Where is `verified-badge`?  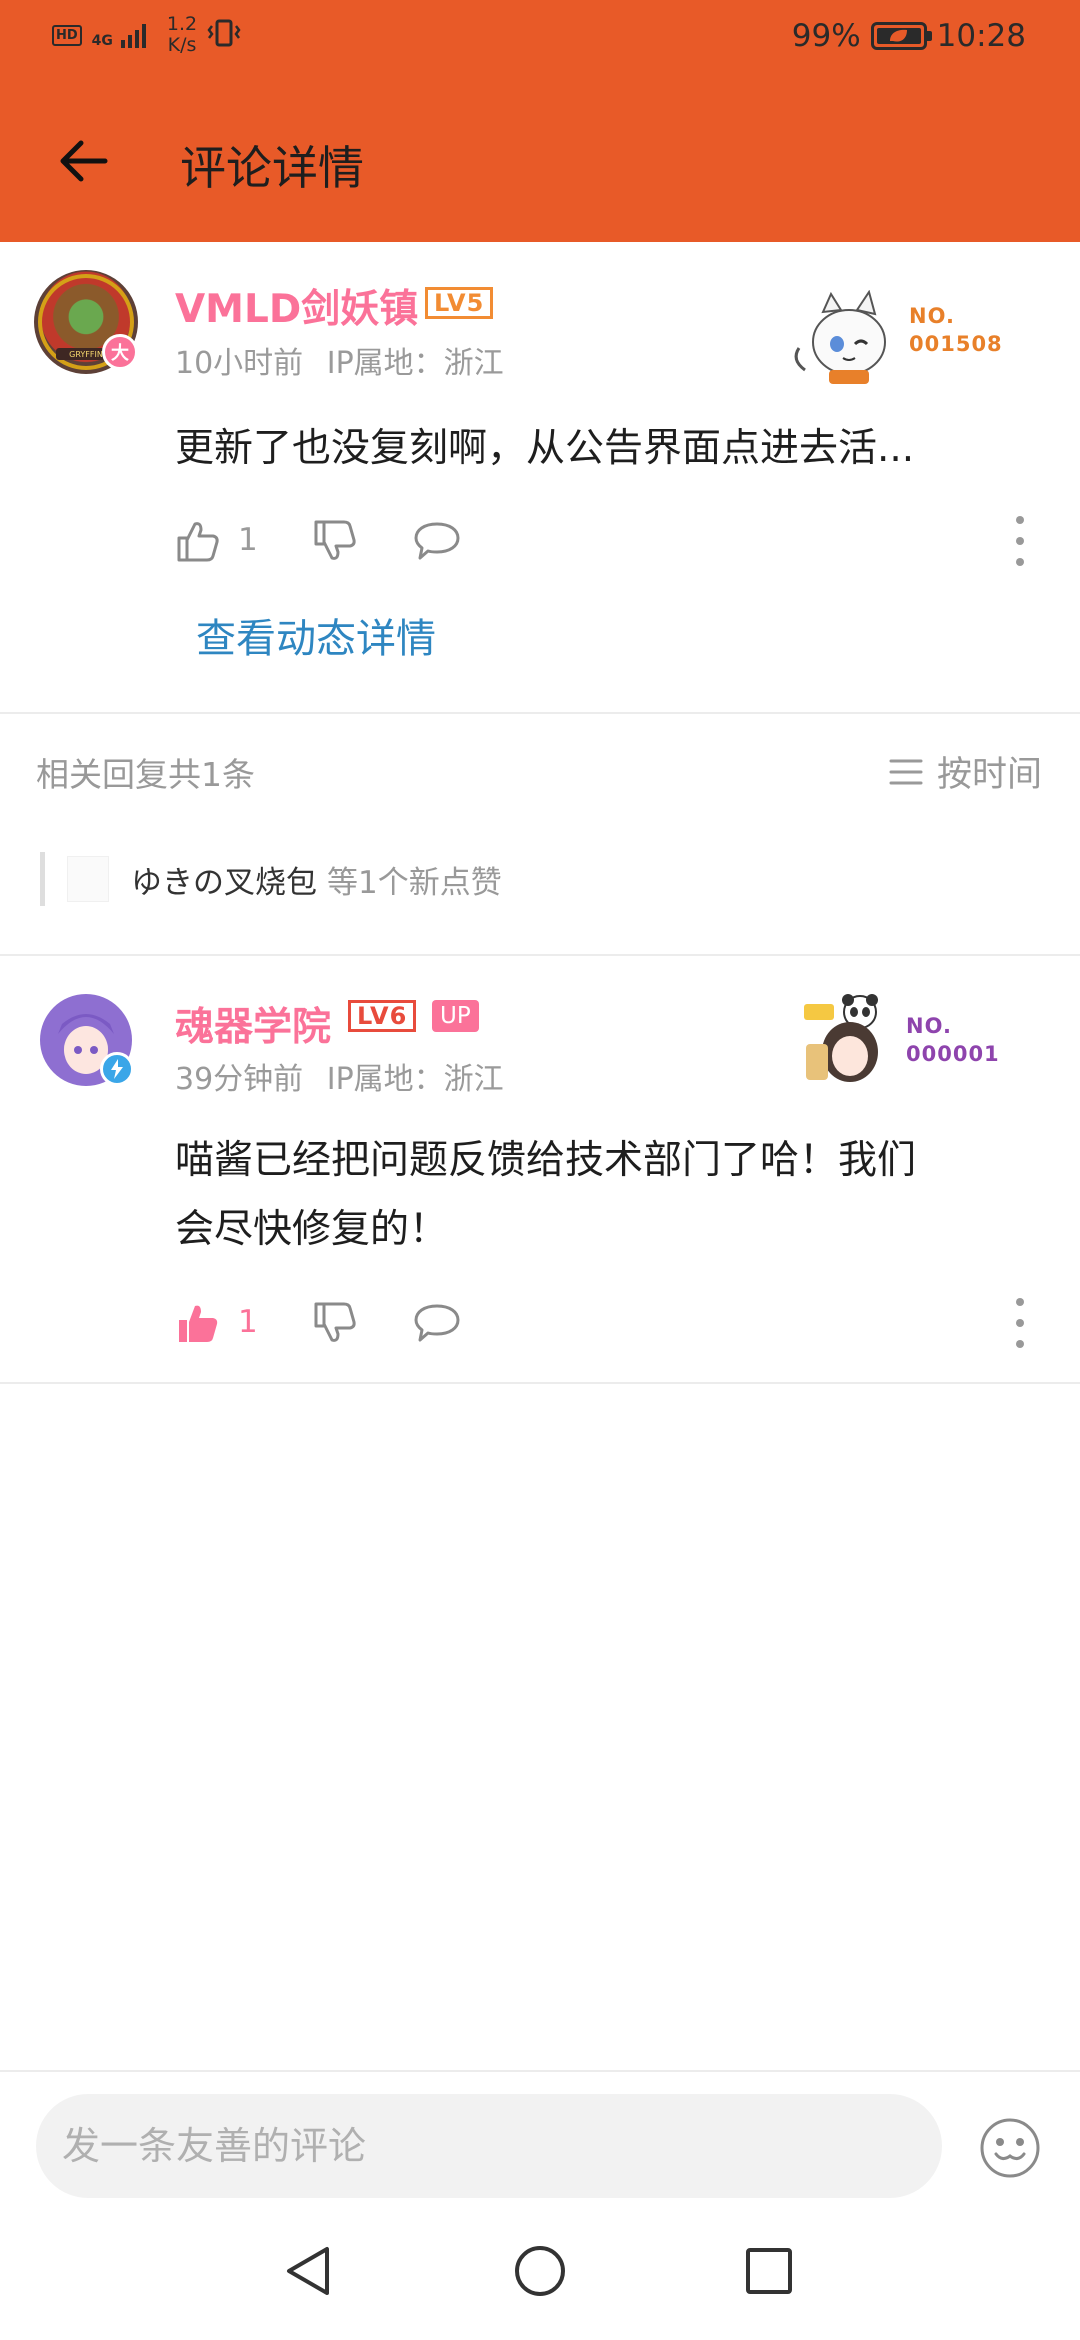 verified-badge is located at coordinates (117, 1069).